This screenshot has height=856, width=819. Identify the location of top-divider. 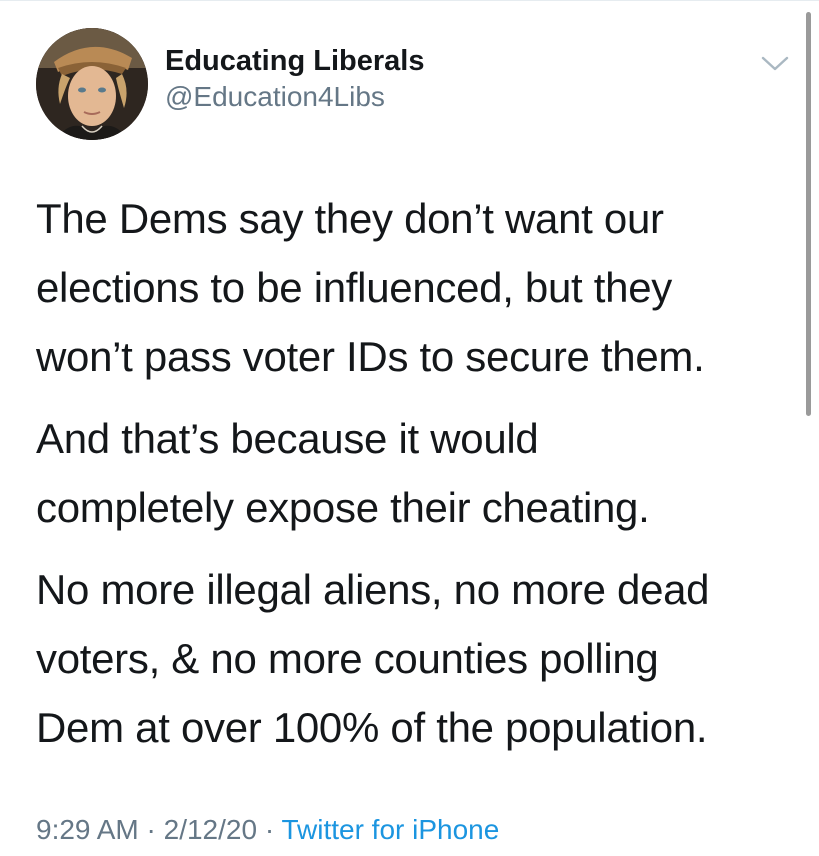
(409, 0).